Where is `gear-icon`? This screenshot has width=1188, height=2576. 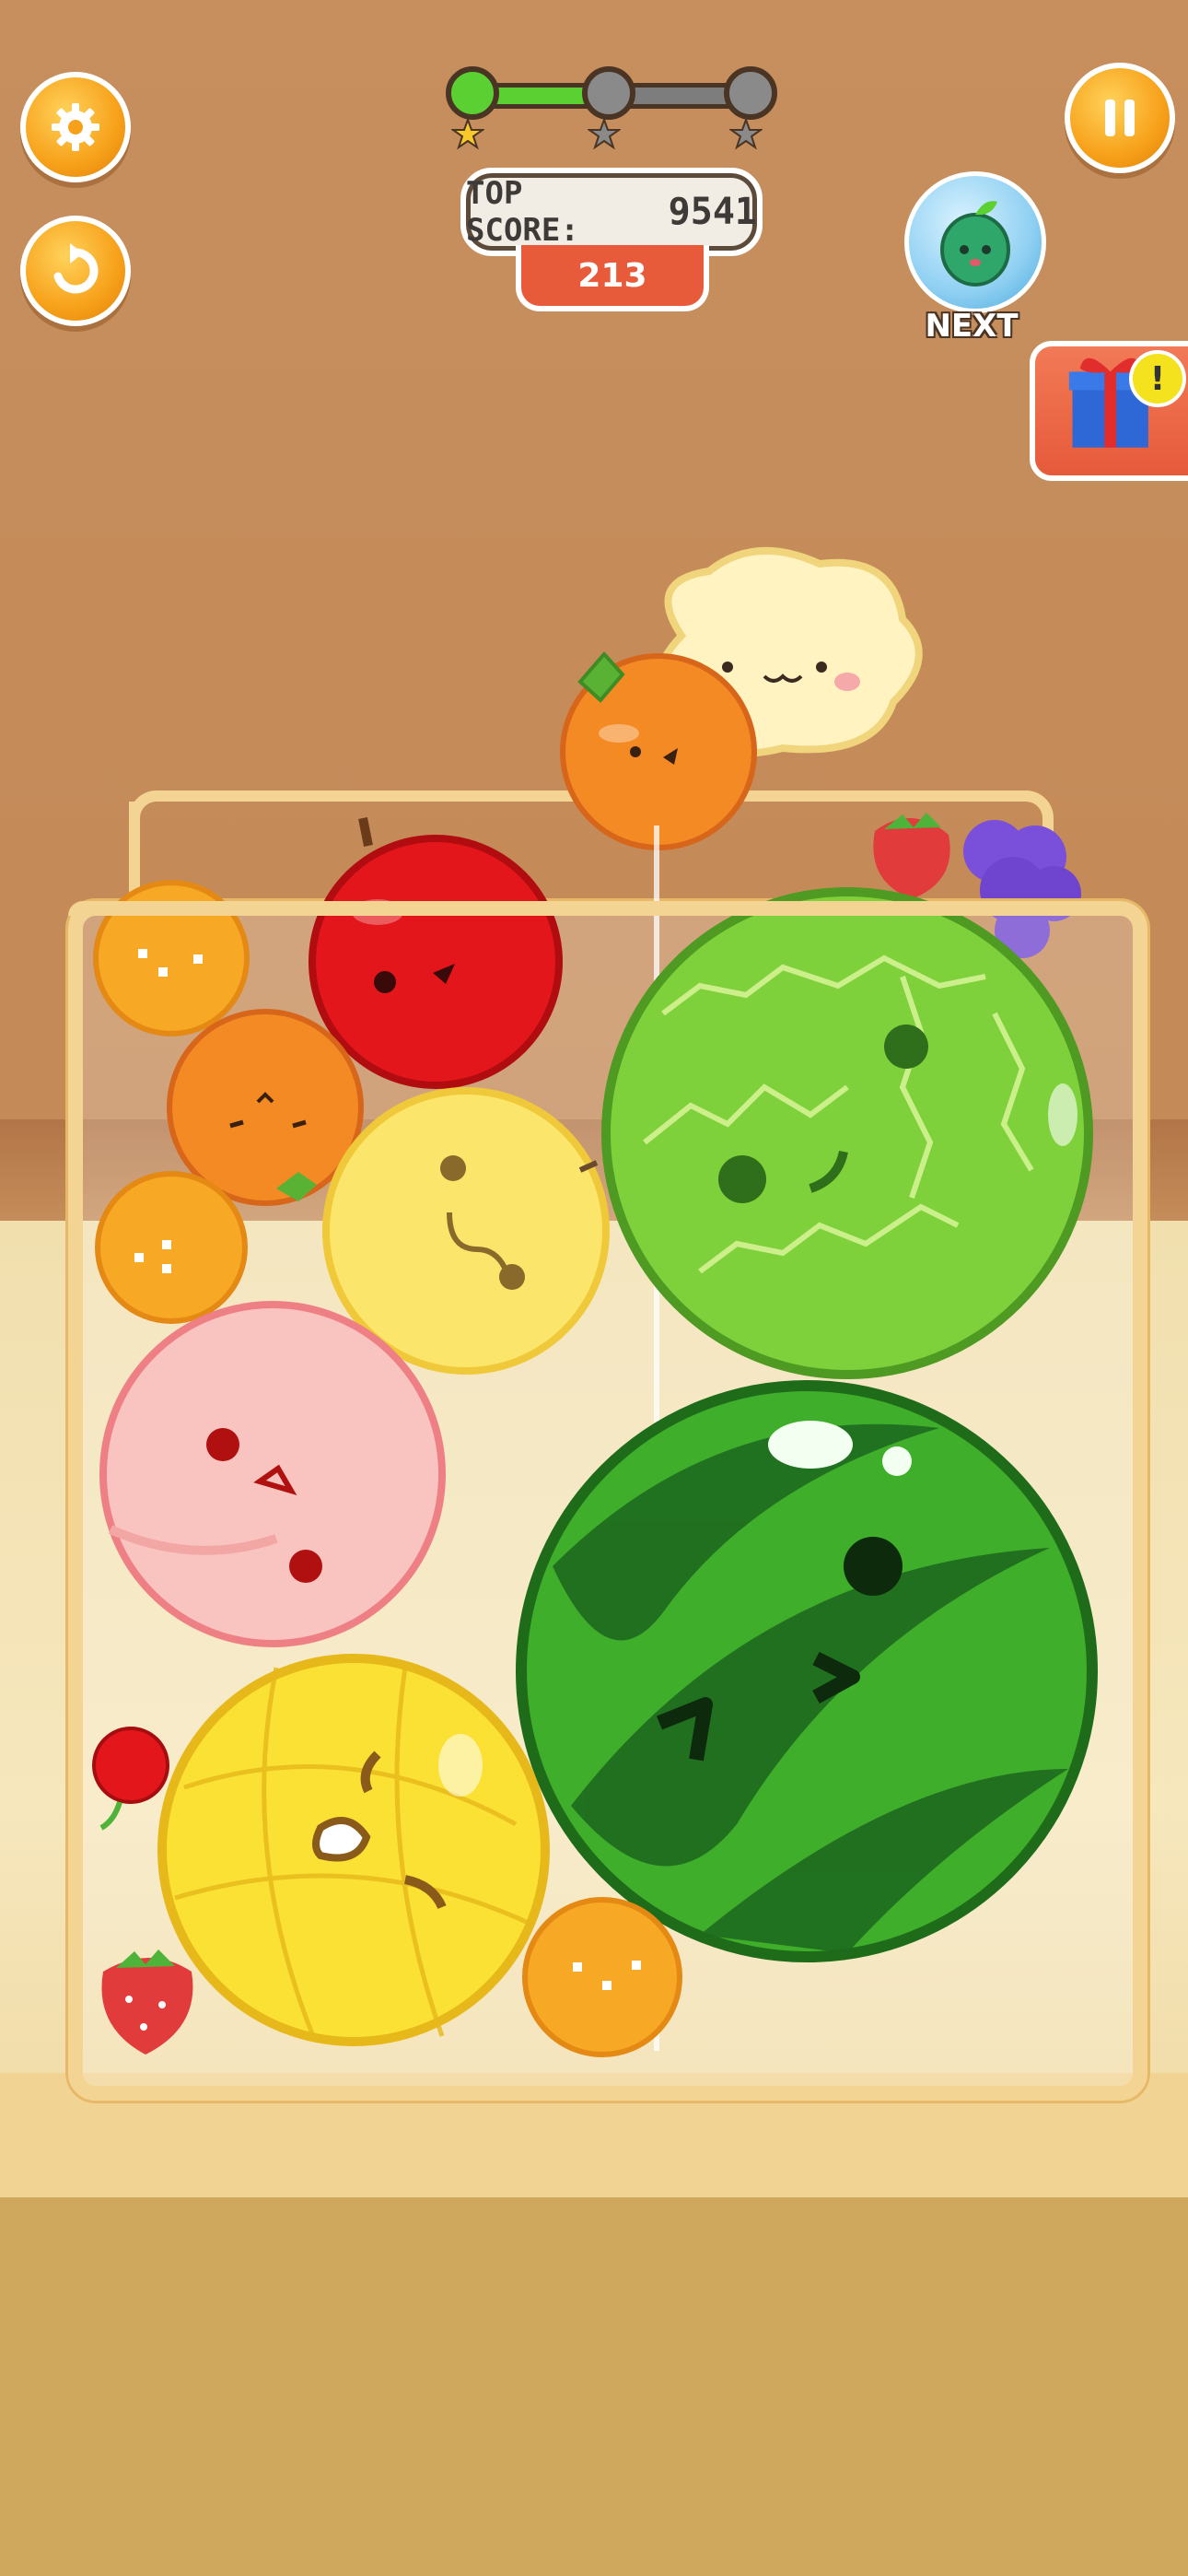 gear-icon is located at coordinates (76, 127).